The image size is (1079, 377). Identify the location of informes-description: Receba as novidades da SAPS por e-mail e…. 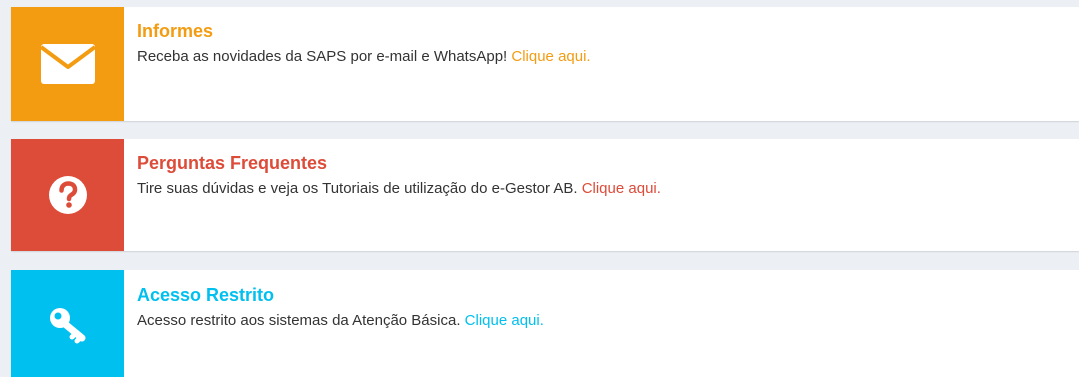
(364, 57).